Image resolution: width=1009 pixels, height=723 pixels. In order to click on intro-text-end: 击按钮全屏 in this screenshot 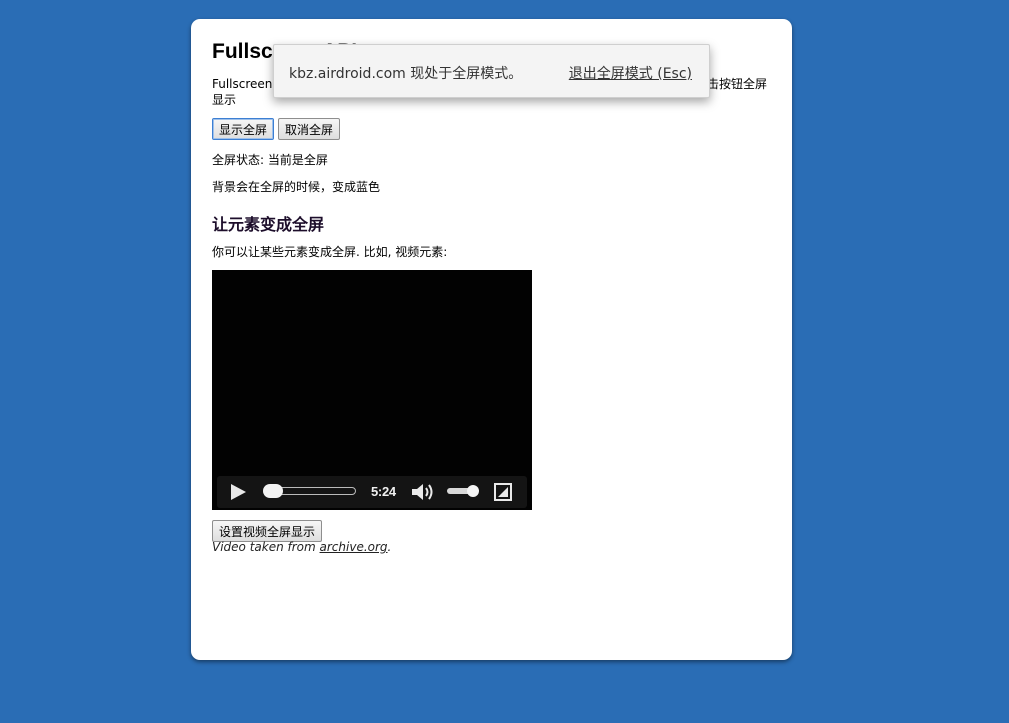, I will do `click(736, 84)`.